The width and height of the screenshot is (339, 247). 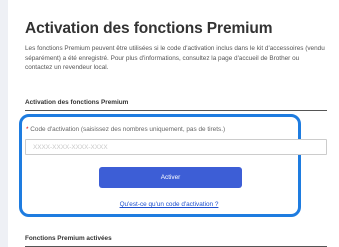 I want to click on activation-section-heading: Activation des fonctions Premium, so click(x=176, y=105).